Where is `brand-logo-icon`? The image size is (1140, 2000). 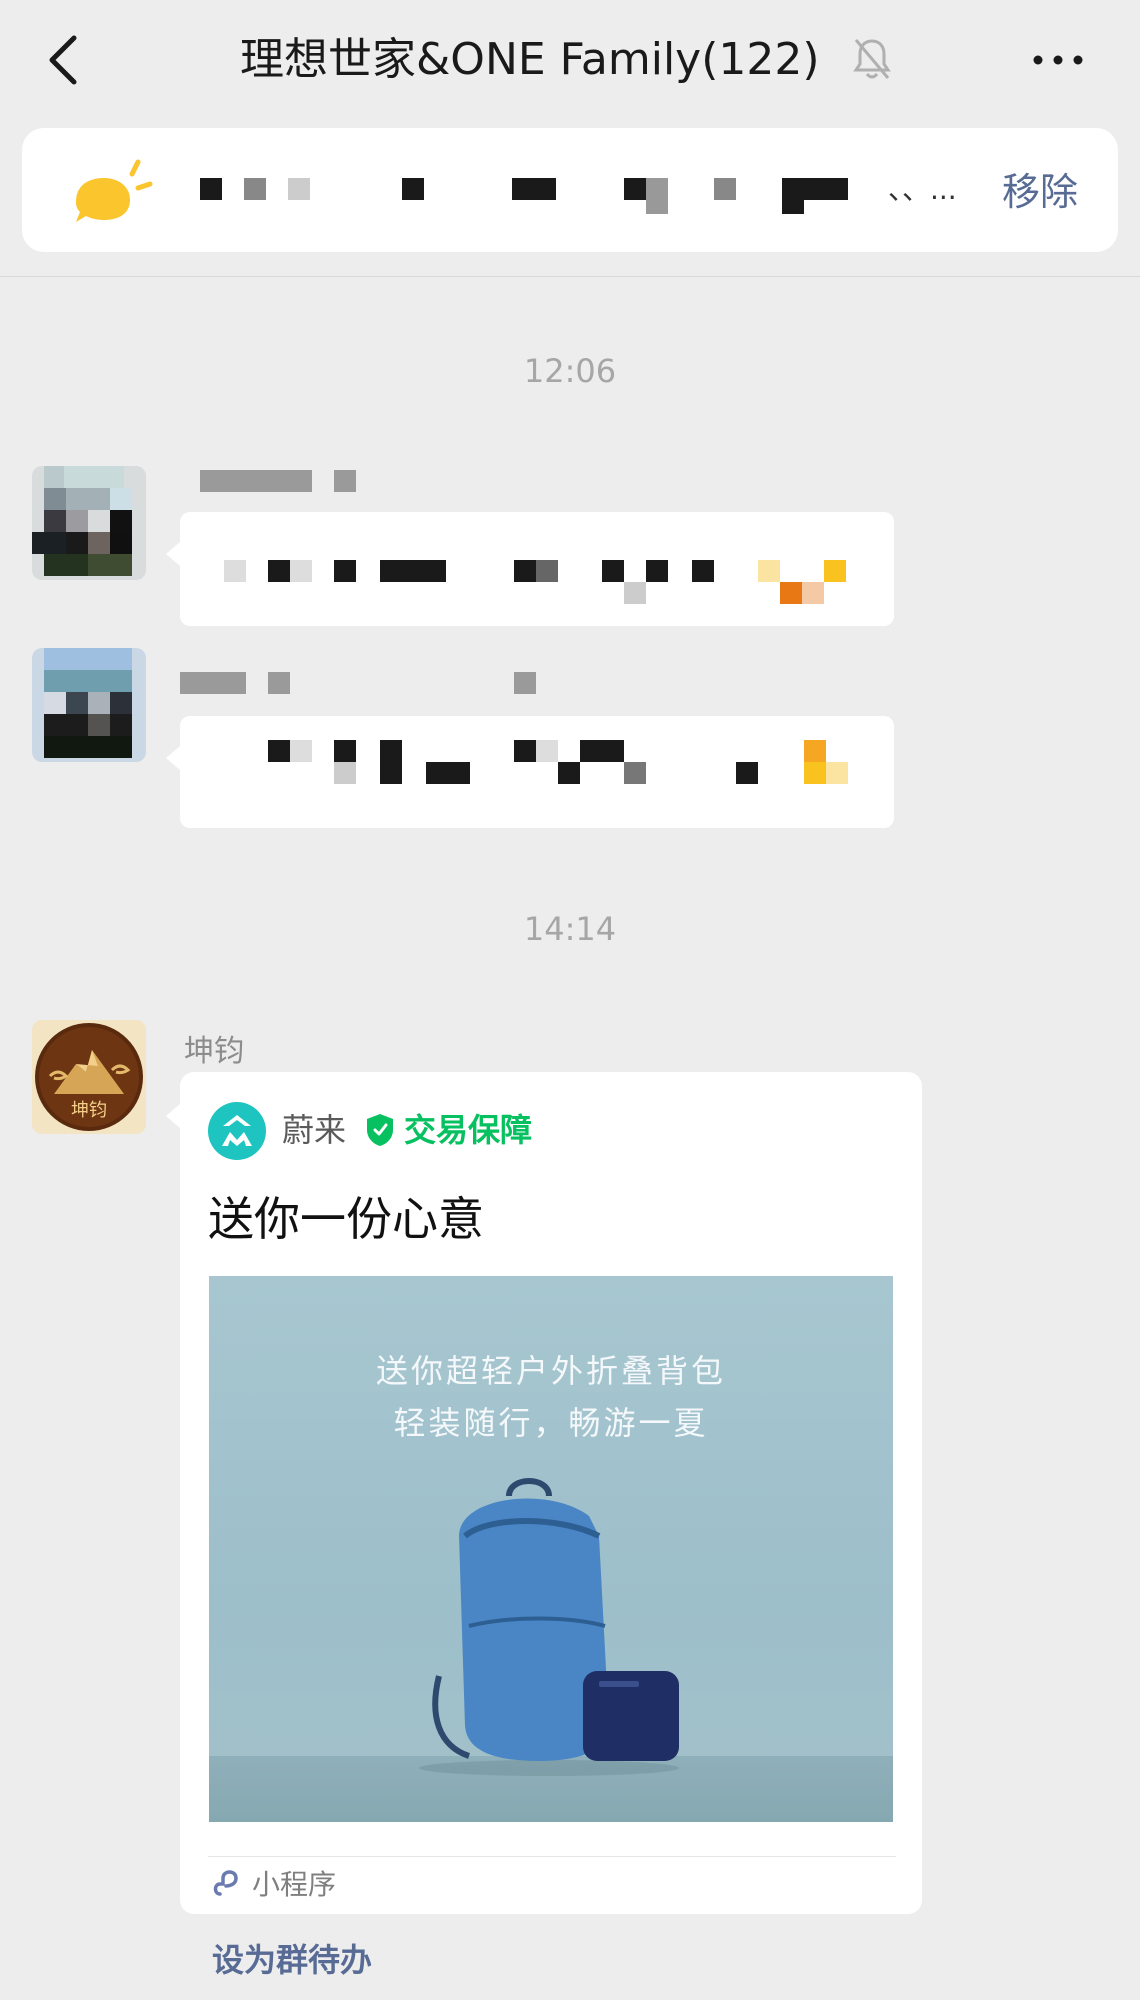
brand-logo-icon is located at coordinates (237, 1131).